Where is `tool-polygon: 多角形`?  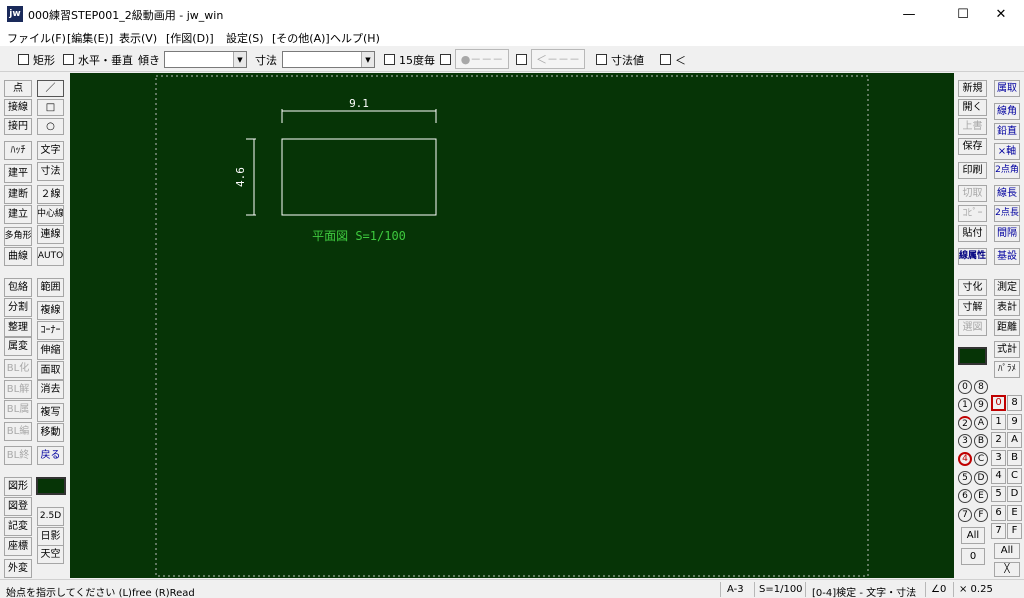
tool-polygon: 多角形 is located at coordinates (18, 236).